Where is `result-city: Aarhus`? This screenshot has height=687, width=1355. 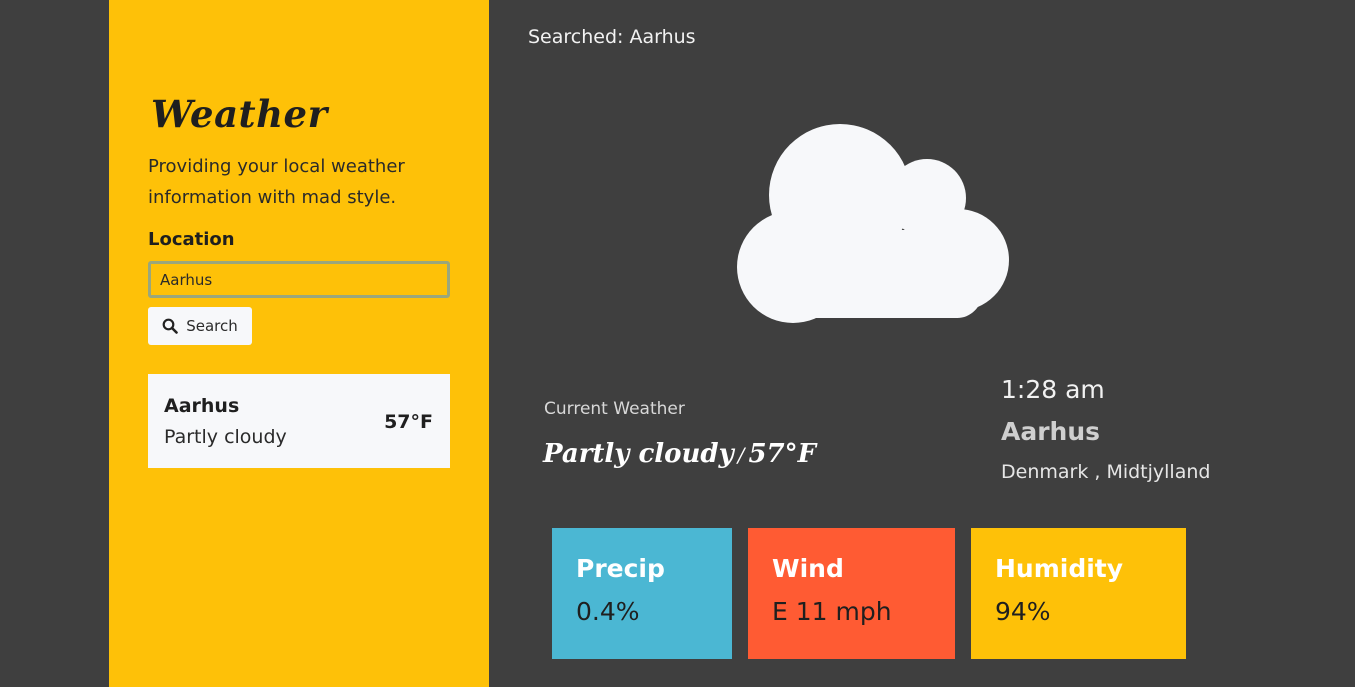
result-city: Aarhus is located at coordinates (202, 406).